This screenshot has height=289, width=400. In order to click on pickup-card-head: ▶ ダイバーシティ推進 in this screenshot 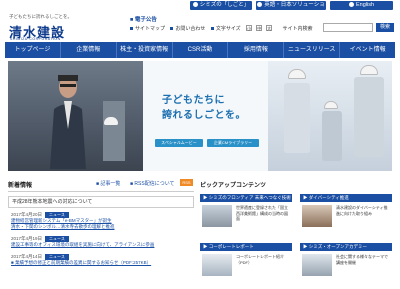, I will do `click(346, 198)`.